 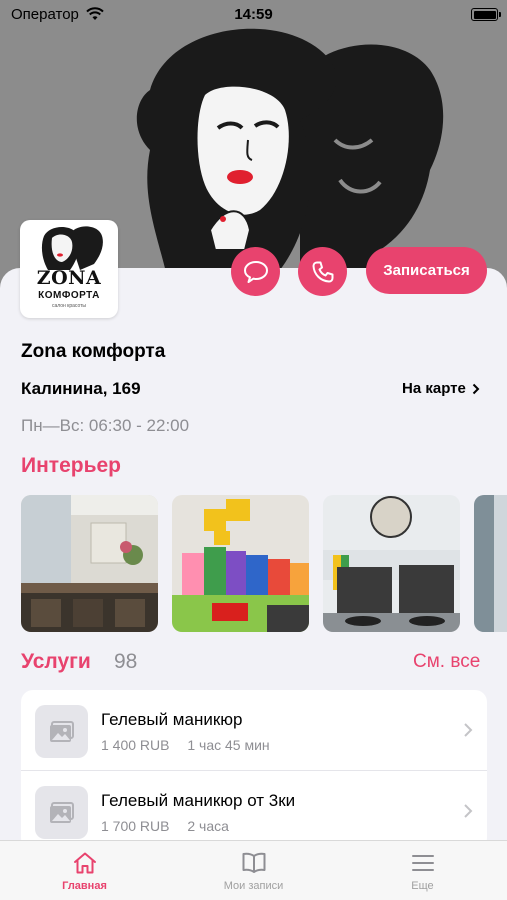 What do you see at coordinates (71, 465) in the screenshot?
I see `interior-section-title: Интерьер` at bounding box center [71, 465].